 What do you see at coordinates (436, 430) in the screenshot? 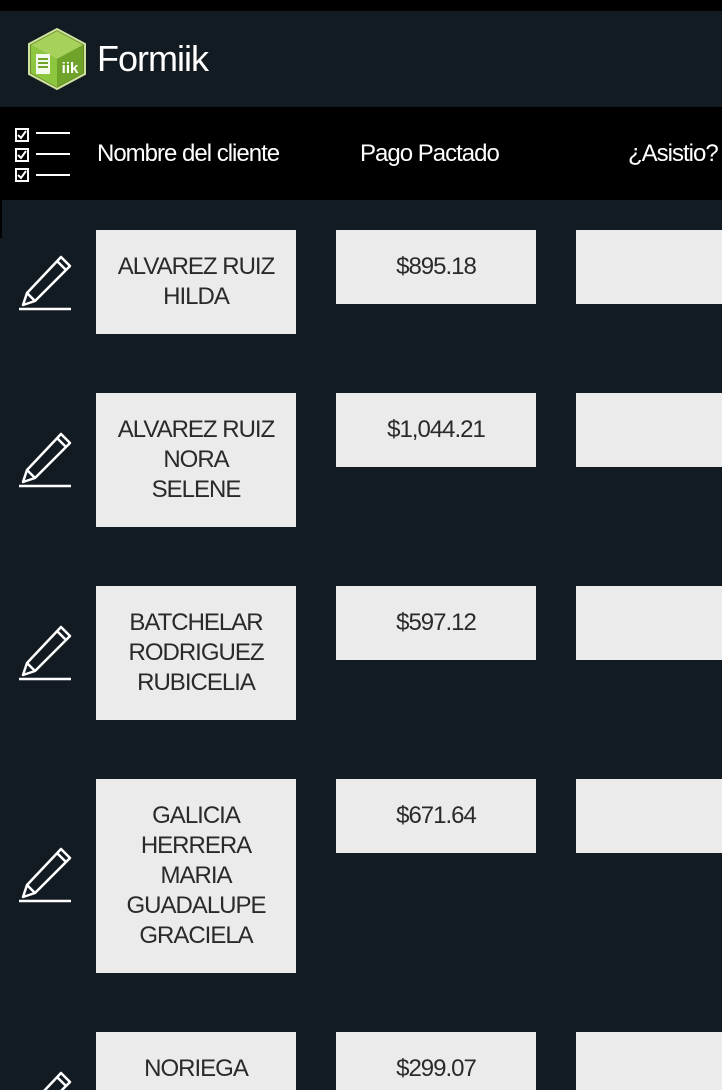
I see `payment-cell: $1,044.21` at bounding box center [436, 430].